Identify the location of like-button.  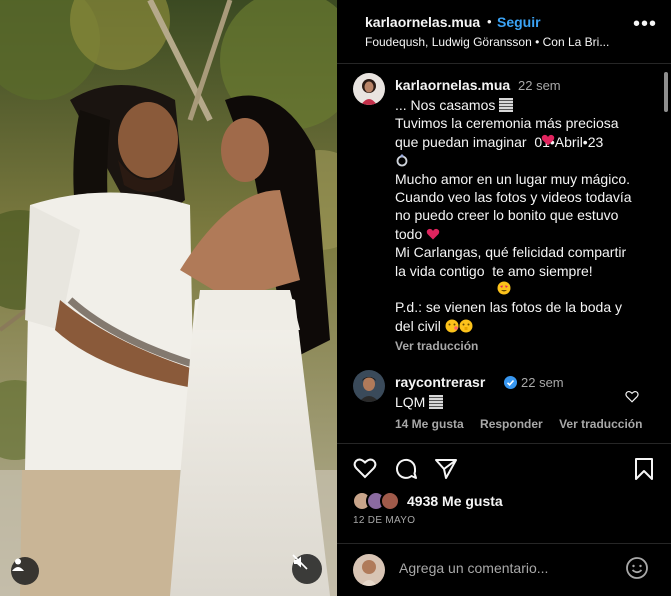
(365, 470).